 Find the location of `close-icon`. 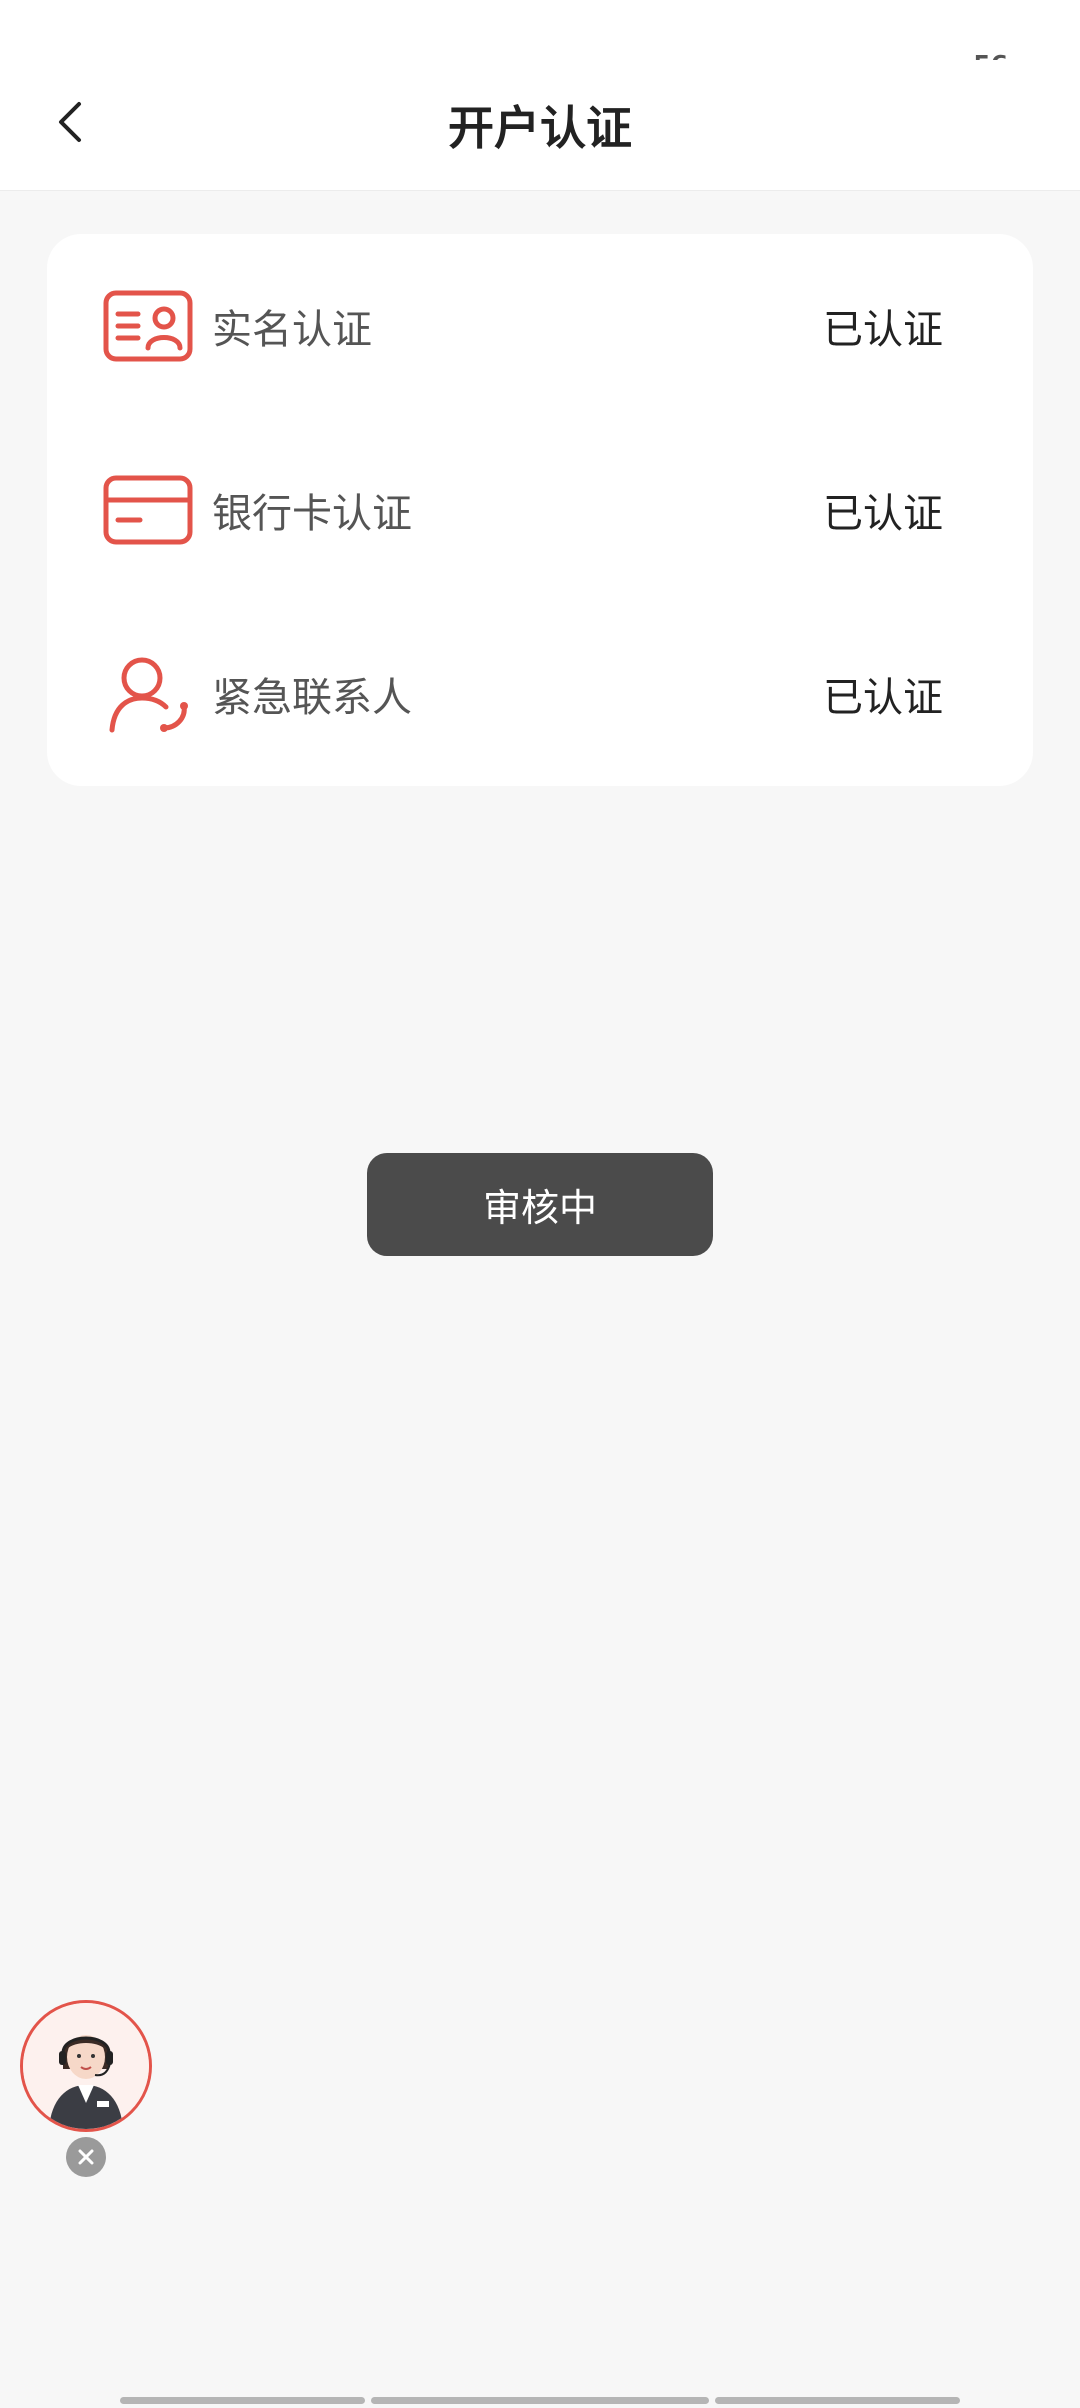

close-icon is located at coordinates (86, 2157).